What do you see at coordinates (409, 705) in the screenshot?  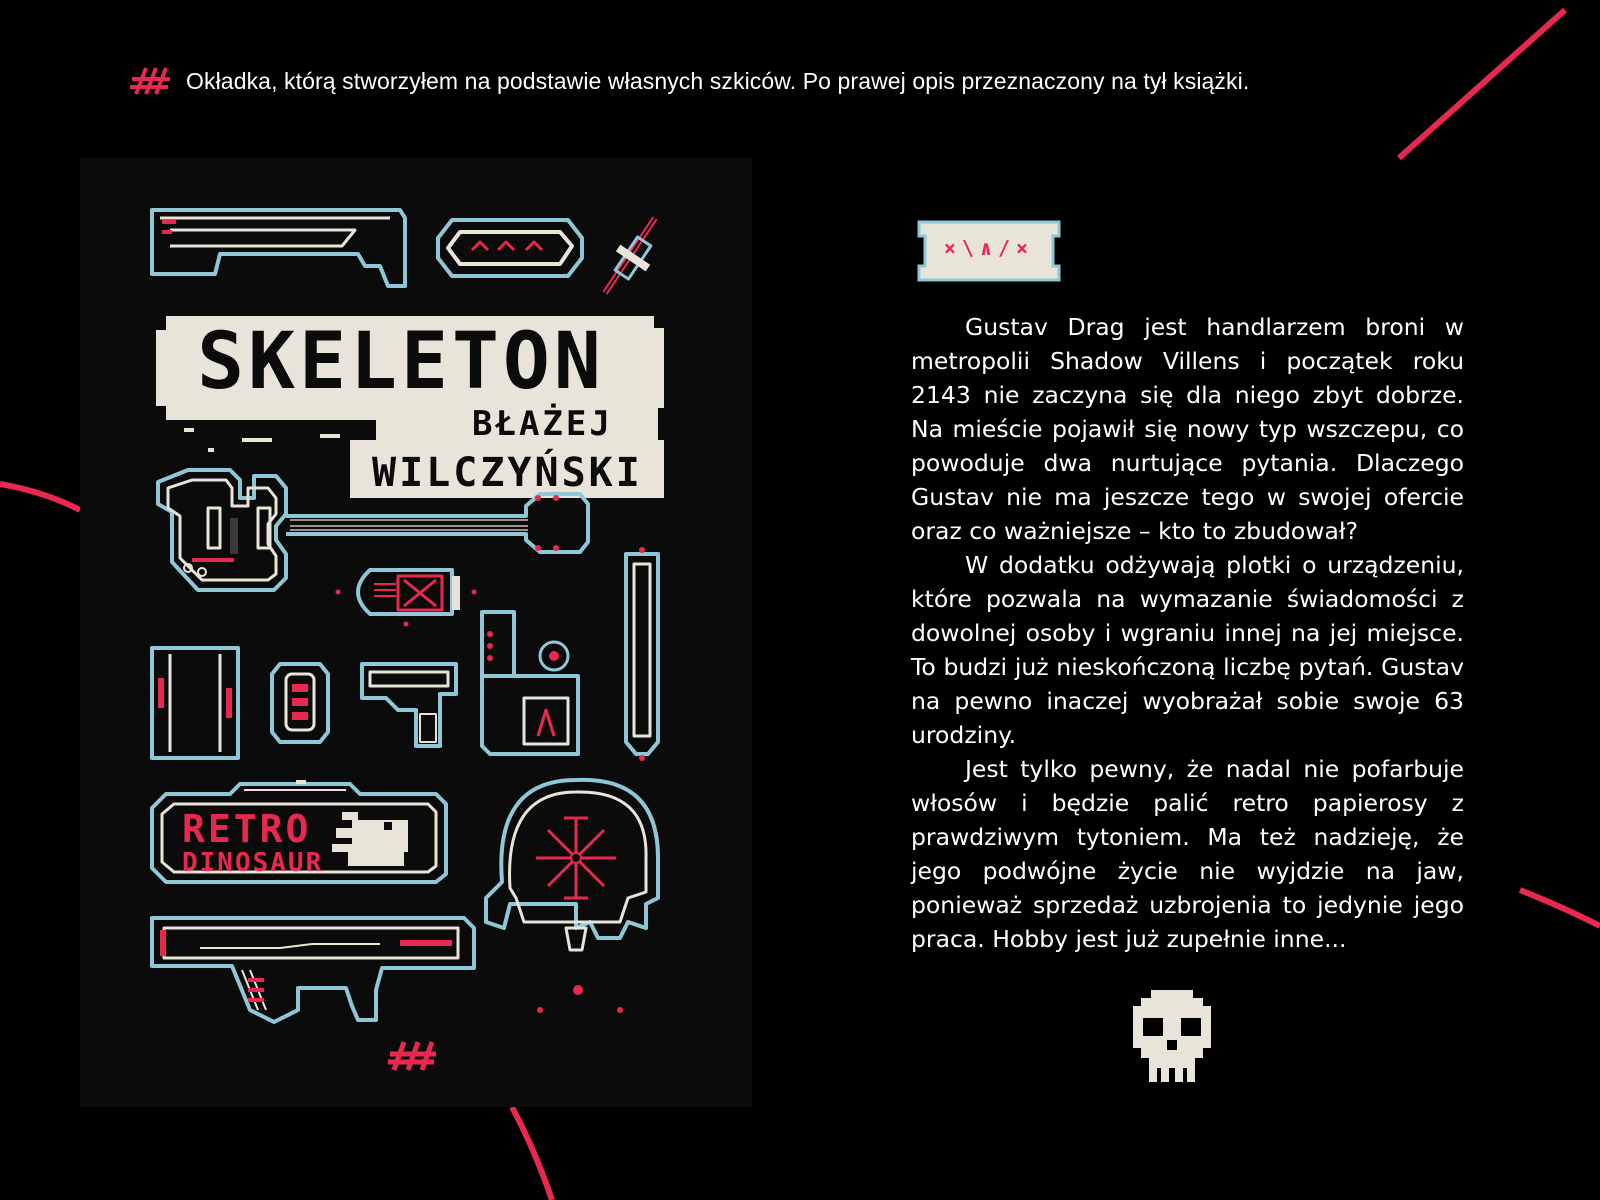 I see `pistol-icon` at bounding box center [409, 705].